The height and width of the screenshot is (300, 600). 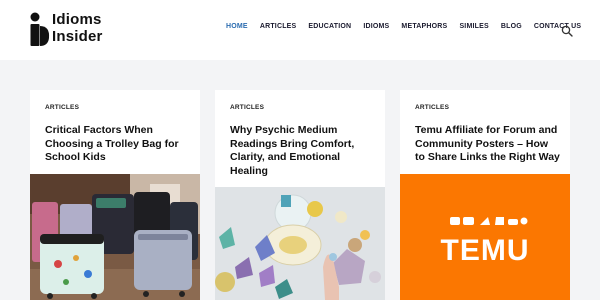 What do you see at coordinates (40, 29) in the screenshot?
I see `logo-mark-icon` at bounding box center [40, 29].